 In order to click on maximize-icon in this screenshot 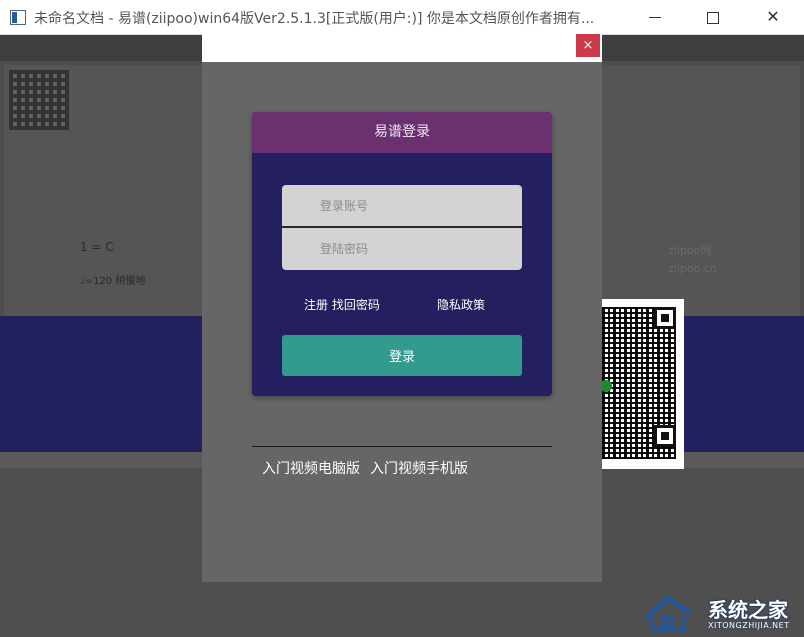, I will do `click(713, 17)`.